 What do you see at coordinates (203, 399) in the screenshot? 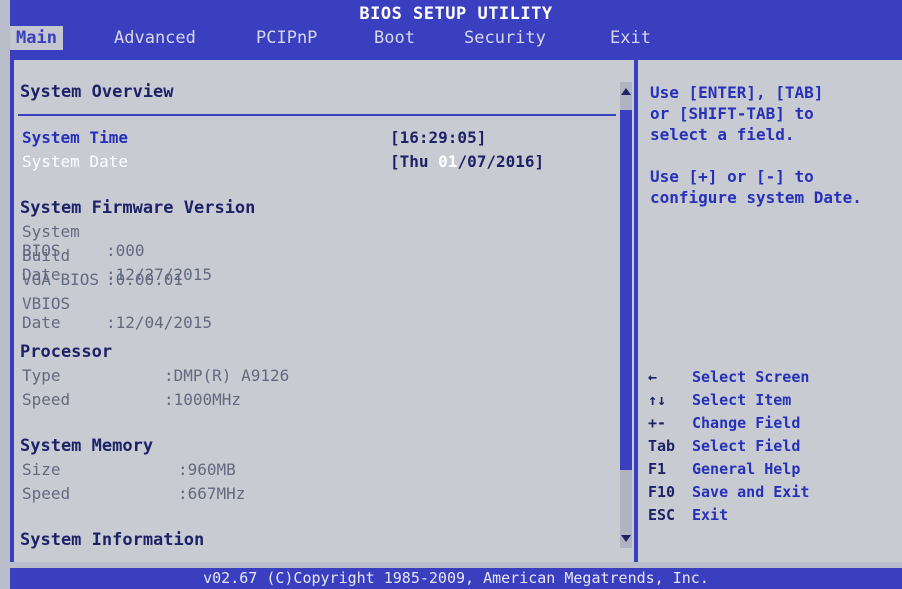
I see `processor-value: :1000MHz` at bounding box center [203, 399].